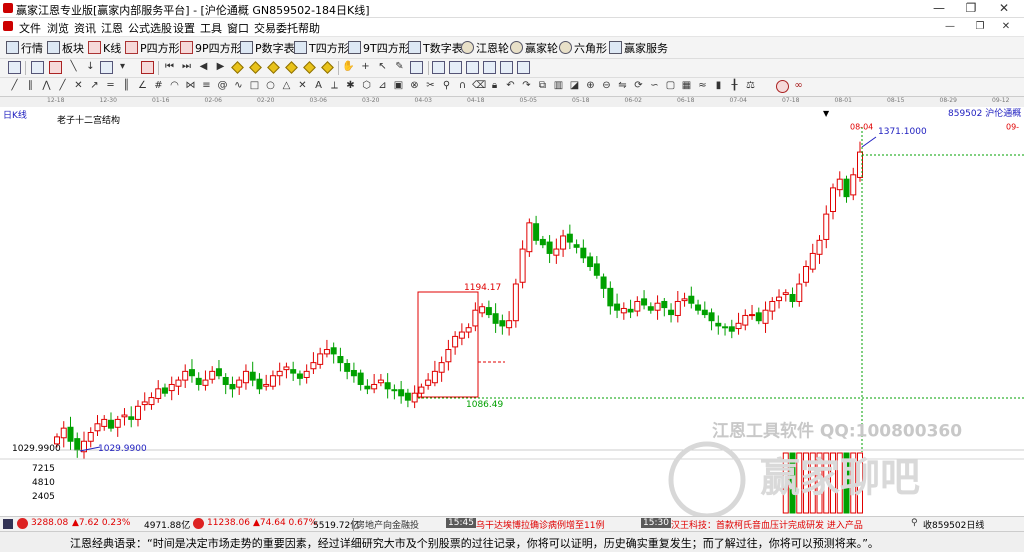 This screenshot has height=552, width=1024. Describe the element at coordinates (14, 67) in the screenshot. I see `layout-icon` at that location.